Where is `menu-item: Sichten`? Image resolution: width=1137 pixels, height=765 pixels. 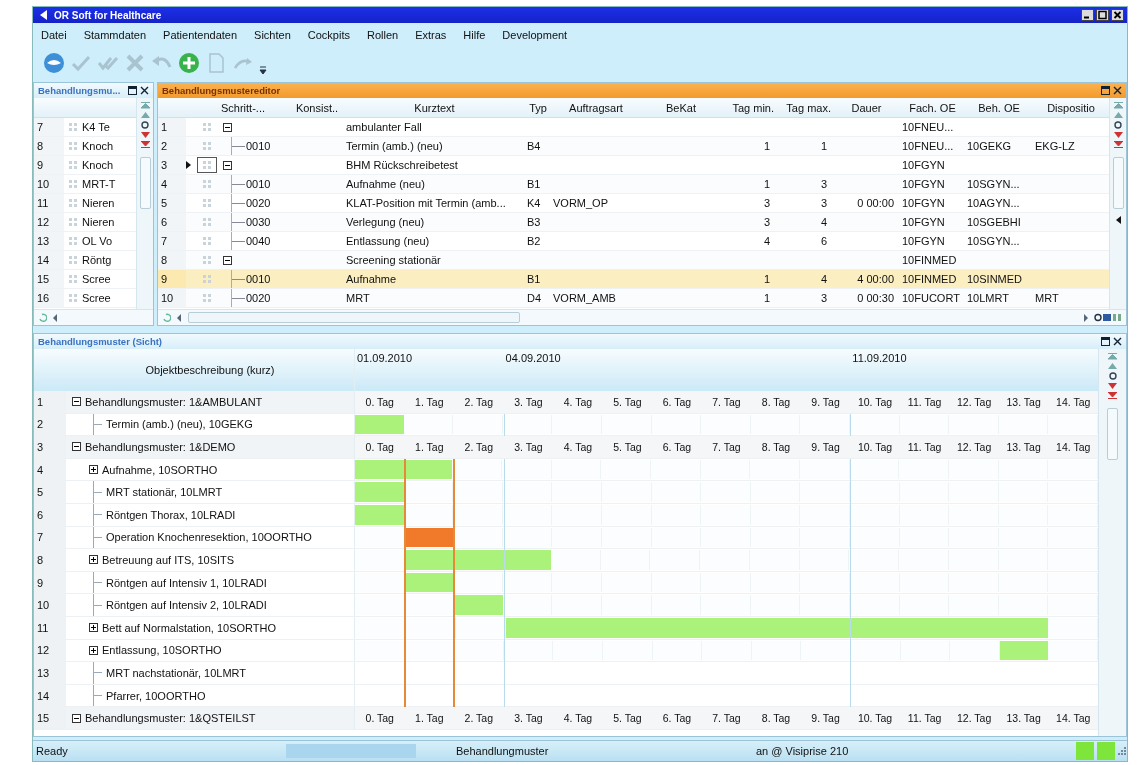 menu-item: Sichten is located at coordinates (272, 35).